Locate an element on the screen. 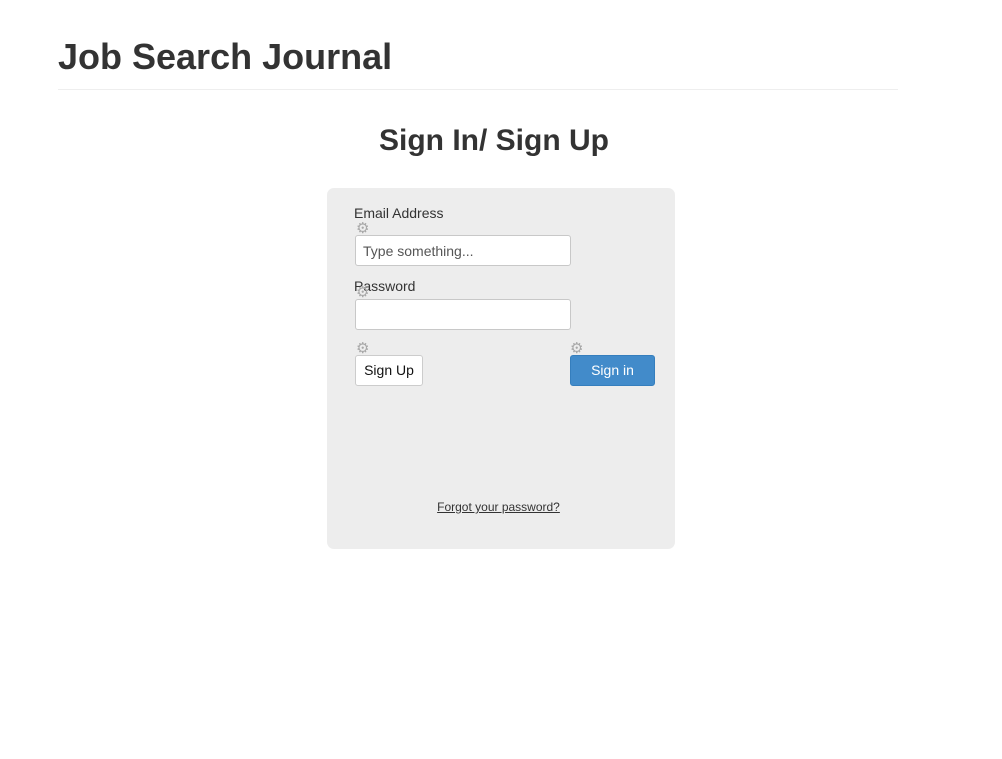  email-input is located at coordinates (463, 250).